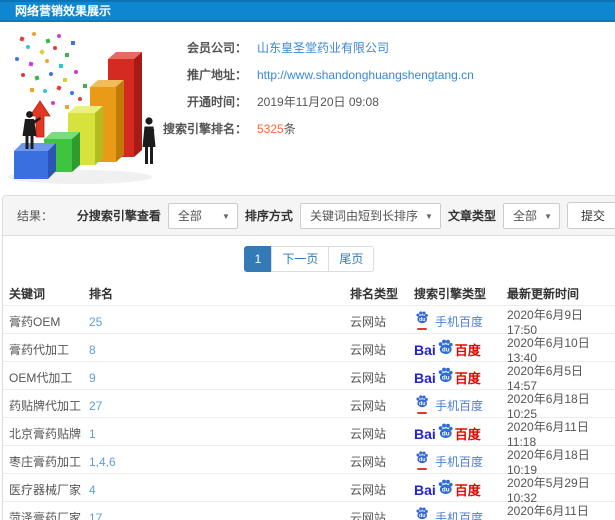  What do you see at coordinates (45, 462) in the screenshot?
I see `cell-keyword: 枣庄膏药加工` at bounding box center [45, 462].